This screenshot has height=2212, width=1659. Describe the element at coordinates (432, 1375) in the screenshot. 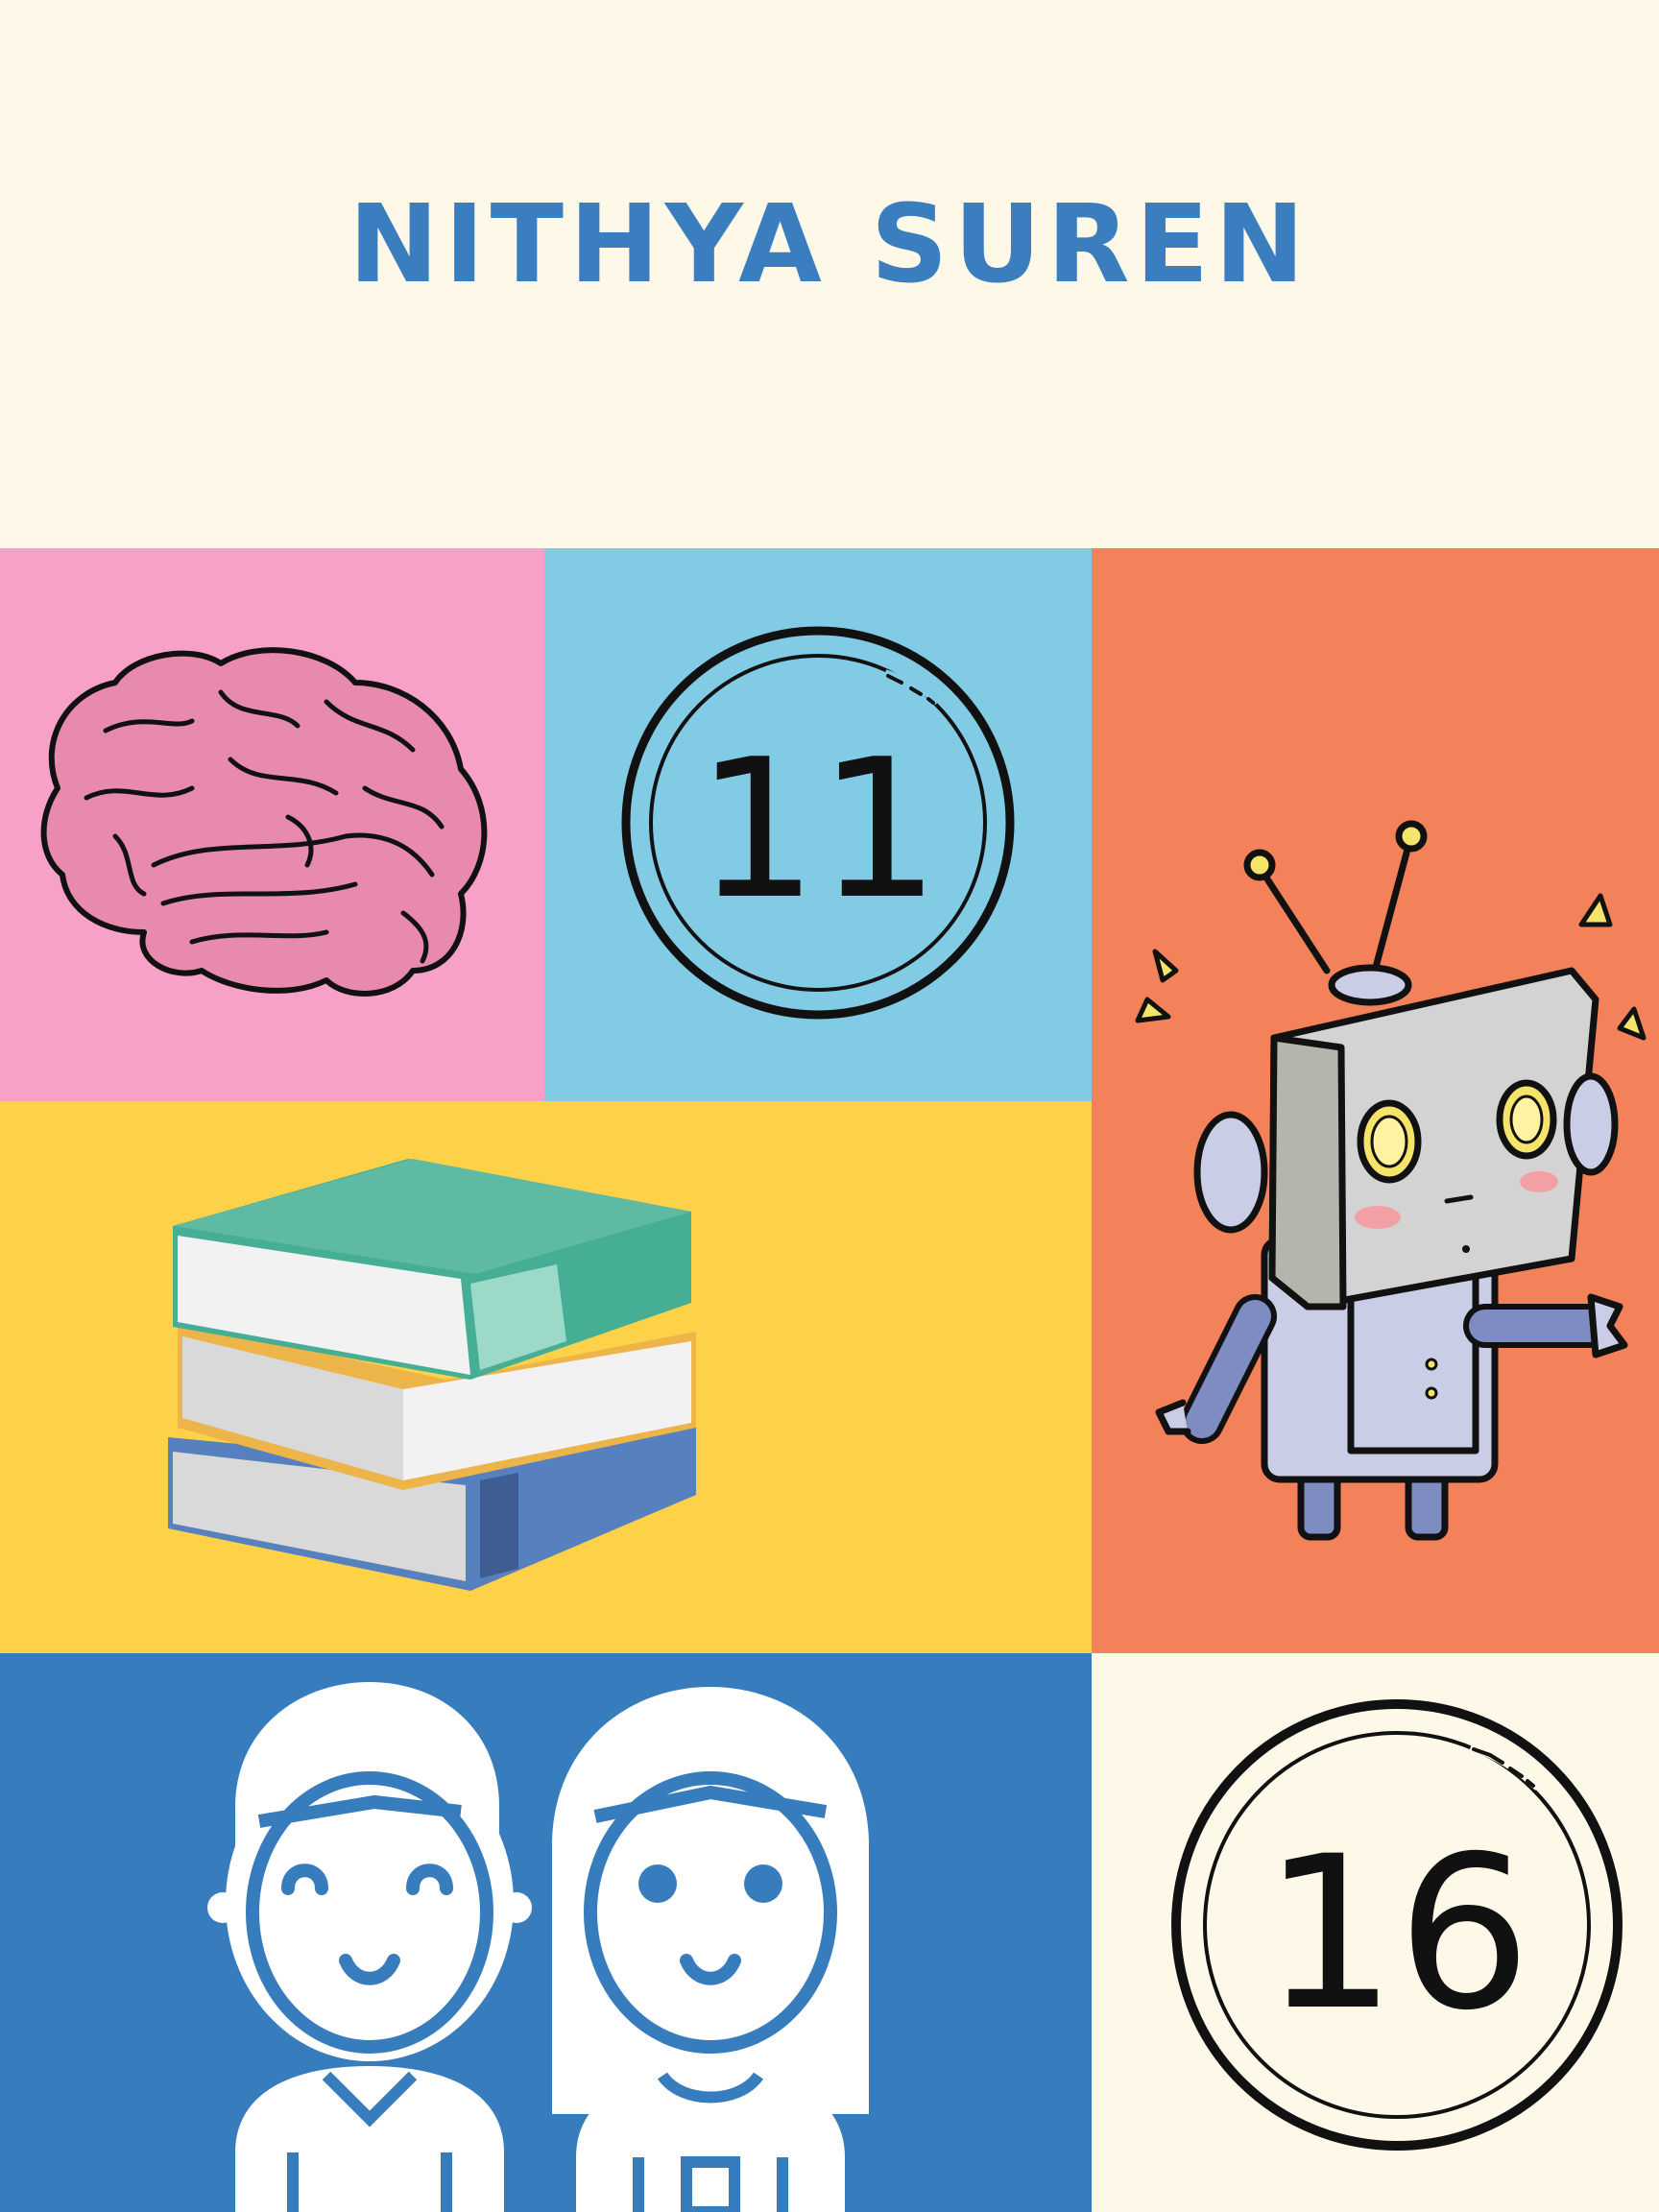

I see `books-stack-icon` at that location.